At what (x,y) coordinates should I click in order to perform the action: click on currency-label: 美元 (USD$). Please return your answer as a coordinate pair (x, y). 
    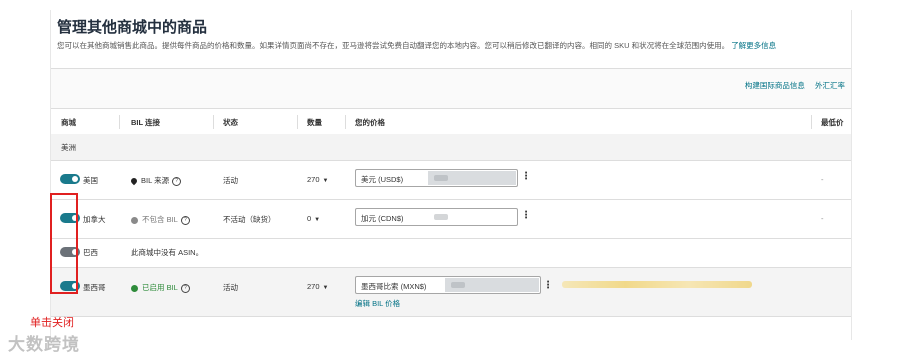
    Looking at the image, I should click on (382, 179).